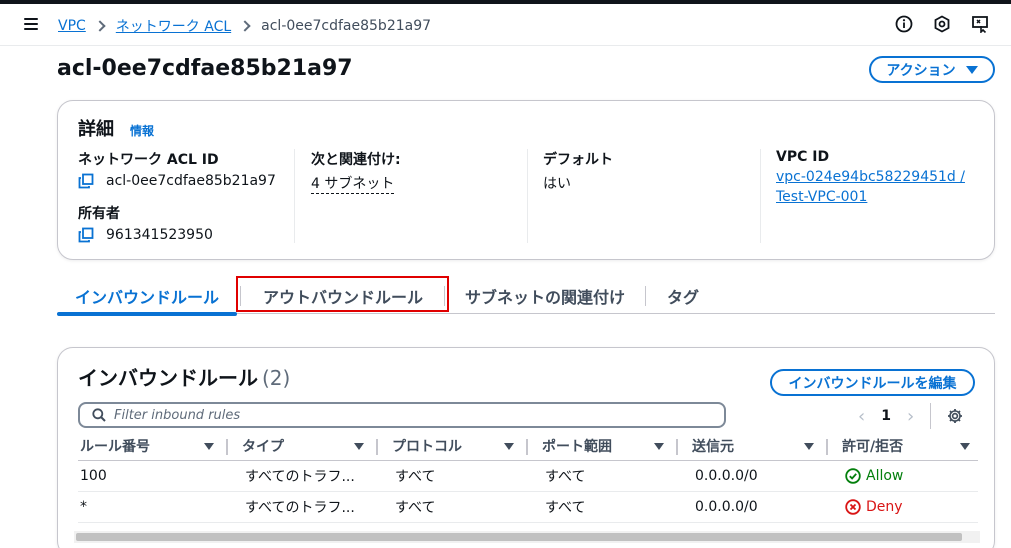 This screenshot has width=1011, height=548. Describe the element at coordinates (886, 416) in the screenshot. I see `page-number: 1` at that location.